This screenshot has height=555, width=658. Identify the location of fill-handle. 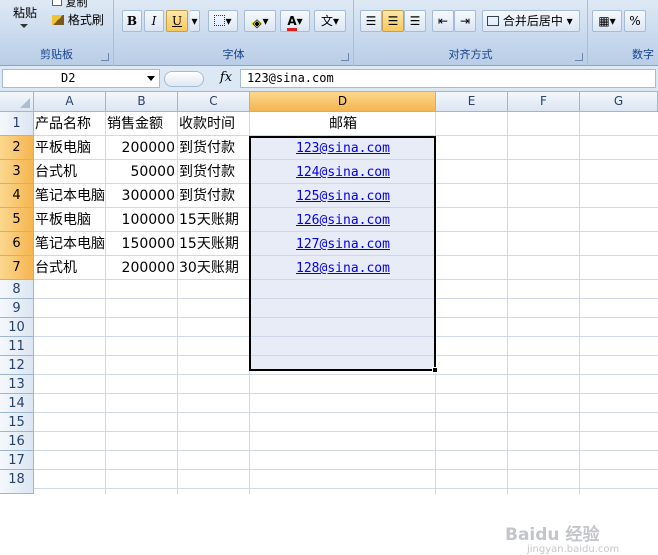
(435, 370).